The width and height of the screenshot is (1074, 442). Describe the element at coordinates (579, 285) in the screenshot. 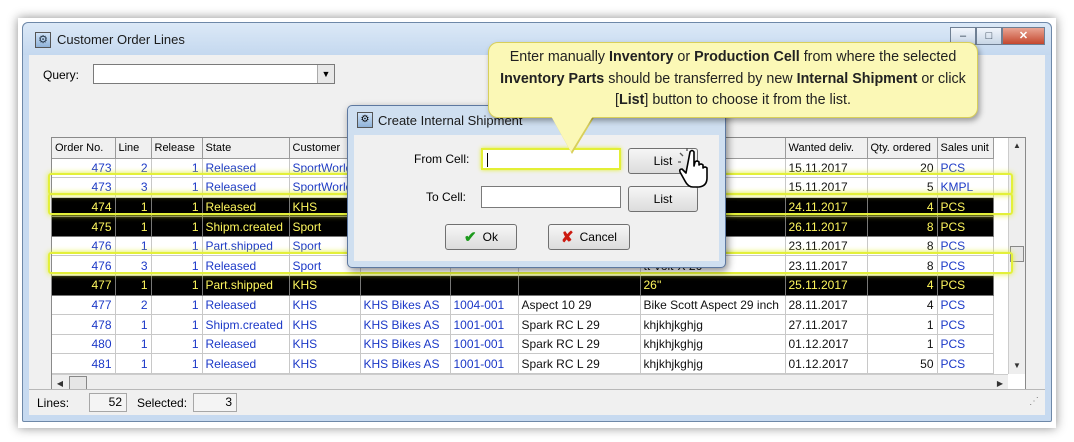

I see `cell-desc` at that location.